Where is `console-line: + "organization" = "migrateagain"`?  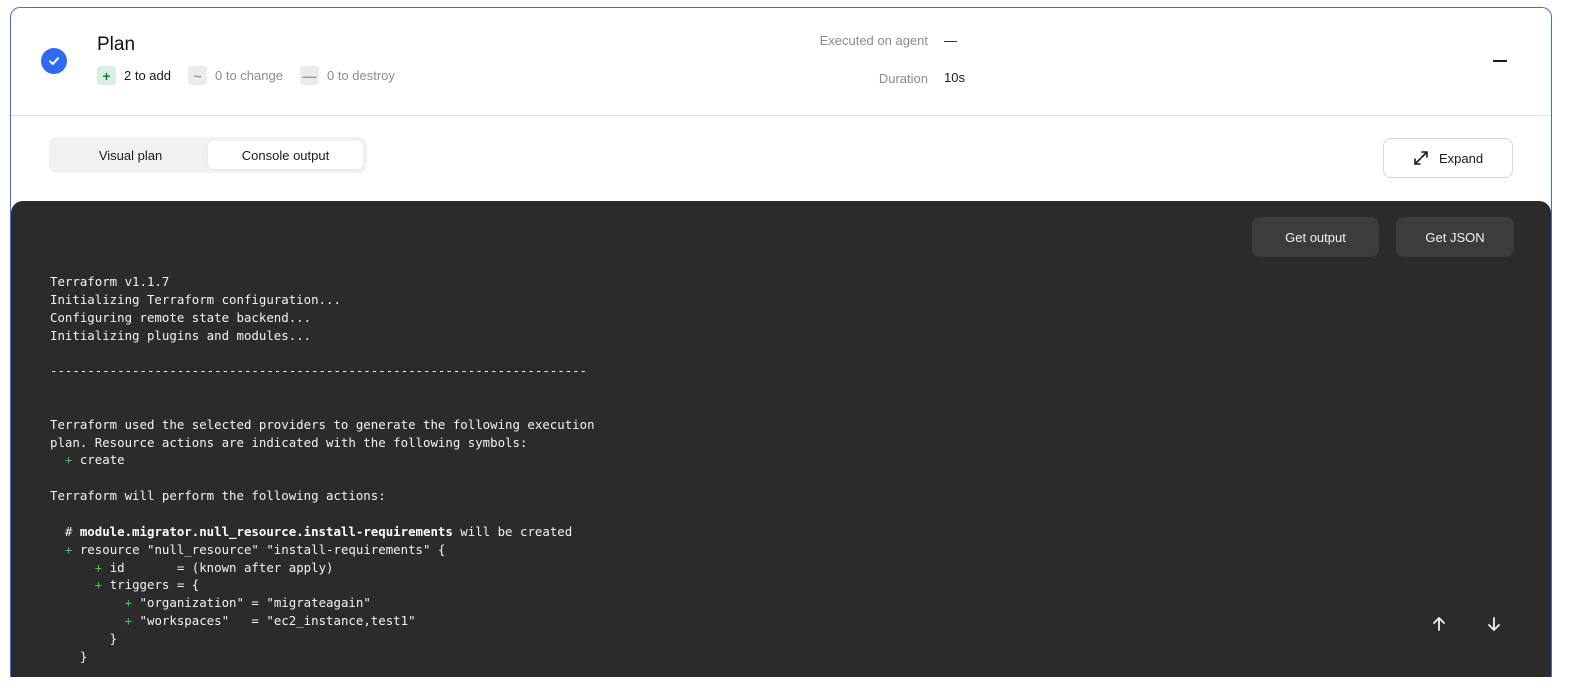
console-line: + "organization" = "migrateagain" is located at coordinates (322, 603).